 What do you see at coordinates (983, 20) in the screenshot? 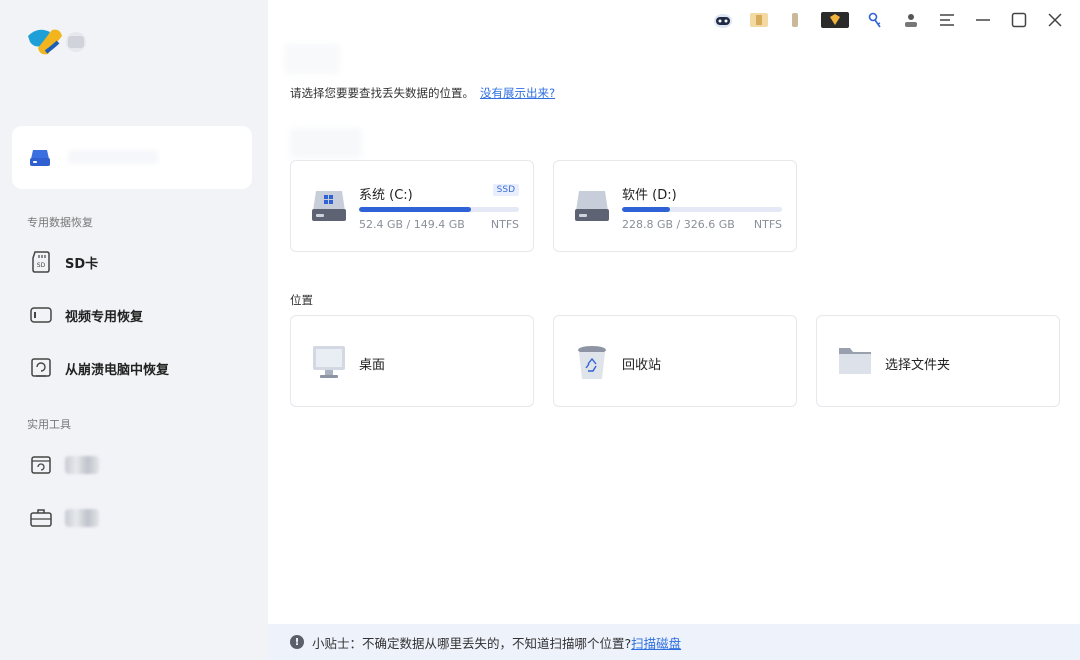
I see `minimize-icon` at bounding box center [983, 20].